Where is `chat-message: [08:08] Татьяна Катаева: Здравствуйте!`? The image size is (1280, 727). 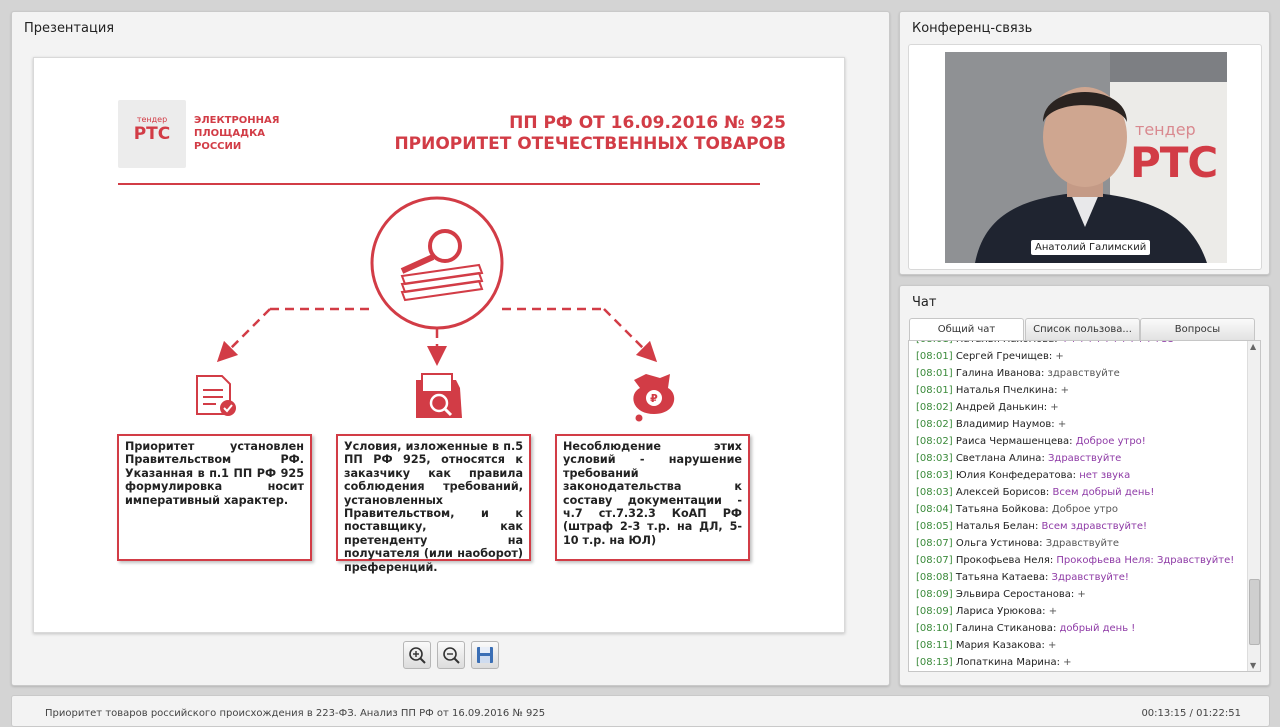
chat-message: [08:08] Татьяна Катаева: Здравствуйте! is located at coordinates (1022, 577).